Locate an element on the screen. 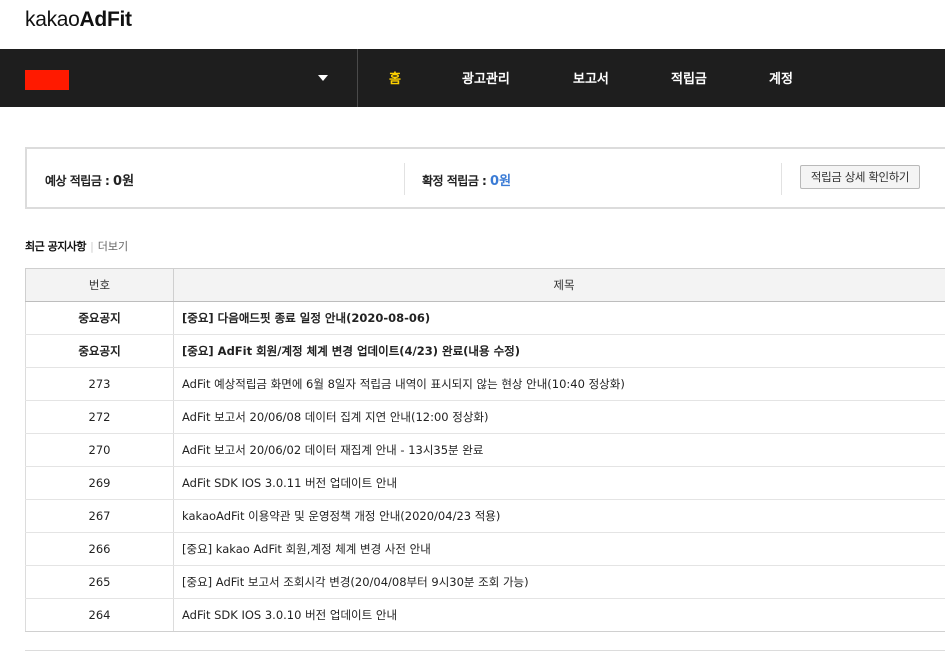 The height and width of the screenshot is (653, 945). expected-earnings-label: 예상 적립금 : is located at coordinates (79, 181).